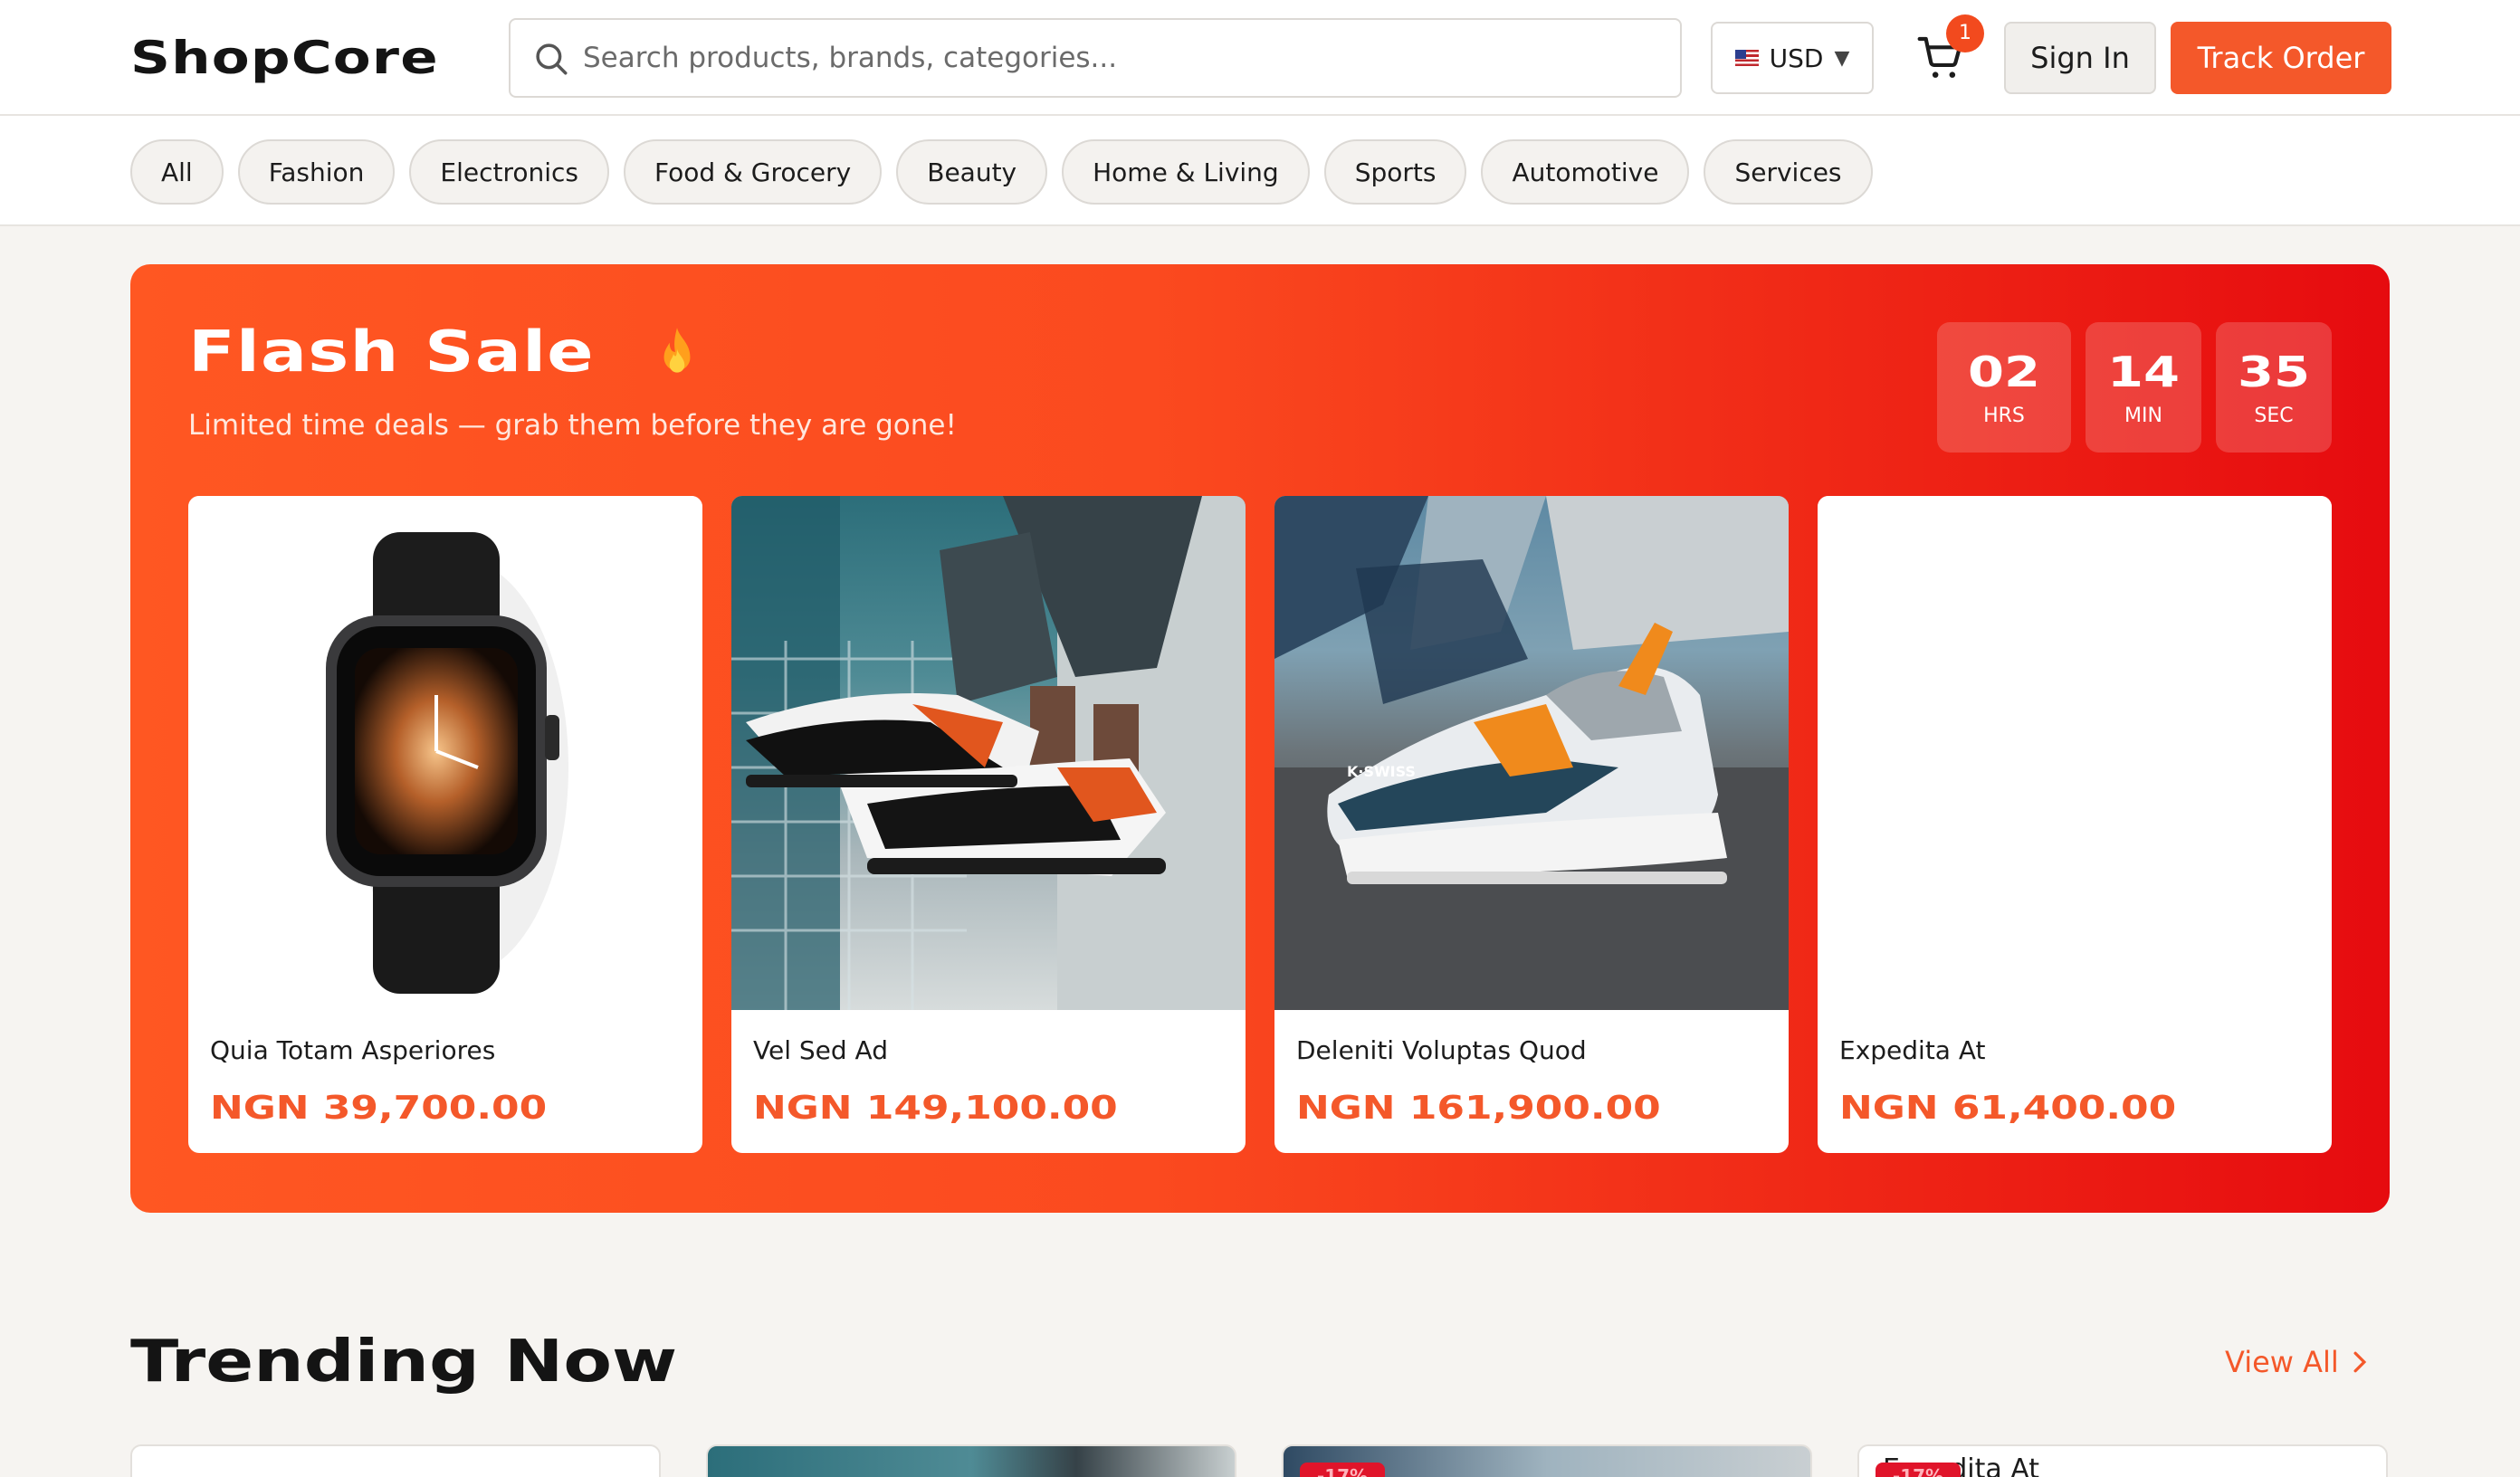 This screenshot has width=2520, height=1477. What do you see at coordinates (2359, 1362) in the screenshot?
I see `chevron-right-icon` at bounding box center [2359, 1362].